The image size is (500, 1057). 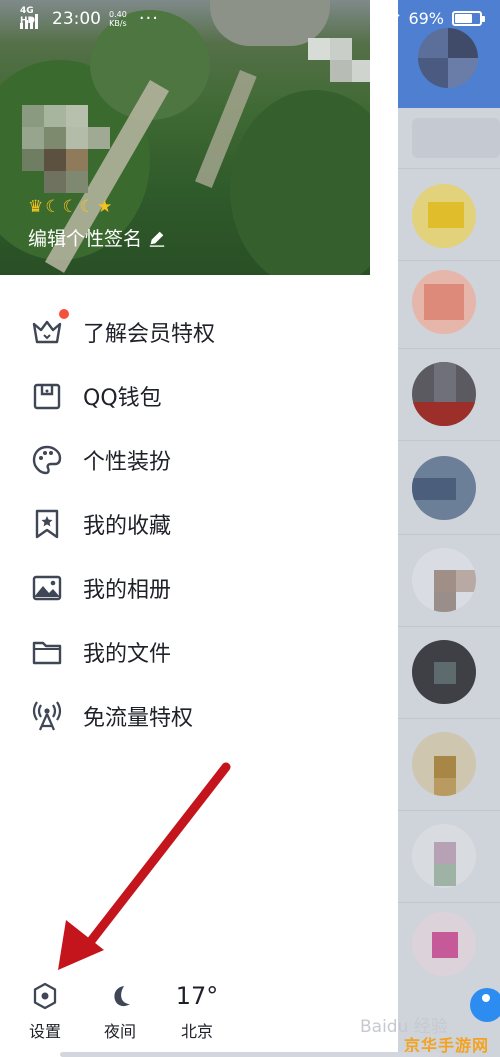 What do you see at coordinates (76, 18) in the screenshot?
I see `clock: 23:00` at bounding box center [76, 18].